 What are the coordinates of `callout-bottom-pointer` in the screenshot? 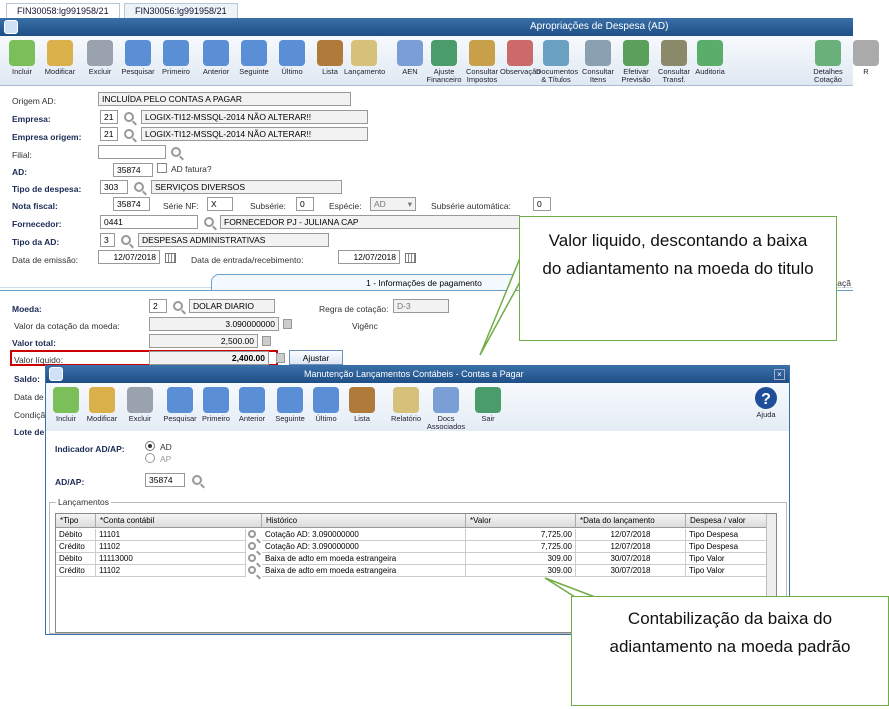 It's located at (570, 587).